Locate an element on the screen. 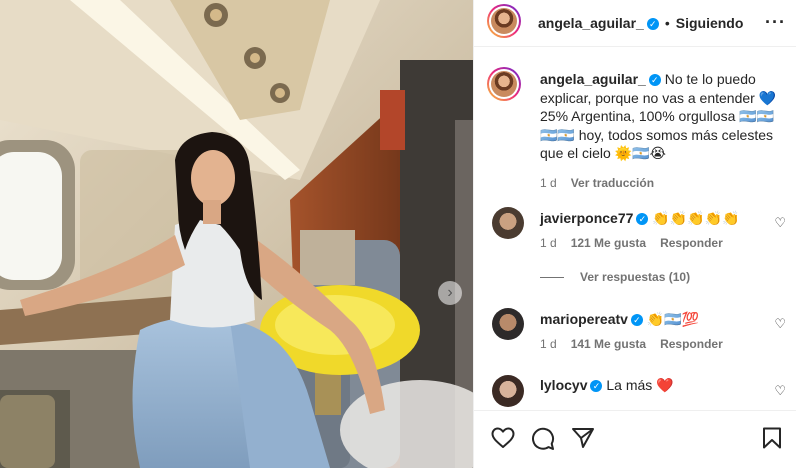  comment-icon is located at coordinates (543, 439).